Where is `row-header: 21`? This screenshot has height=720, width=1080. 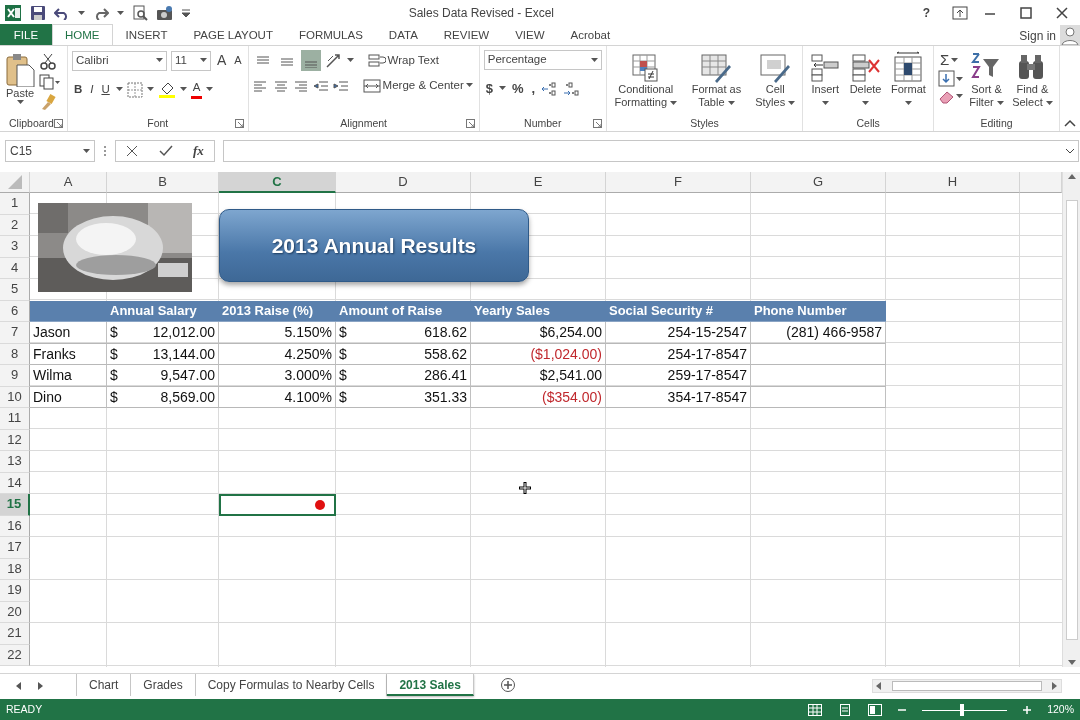
row-header: 21 is located at coordinates (15, 634).